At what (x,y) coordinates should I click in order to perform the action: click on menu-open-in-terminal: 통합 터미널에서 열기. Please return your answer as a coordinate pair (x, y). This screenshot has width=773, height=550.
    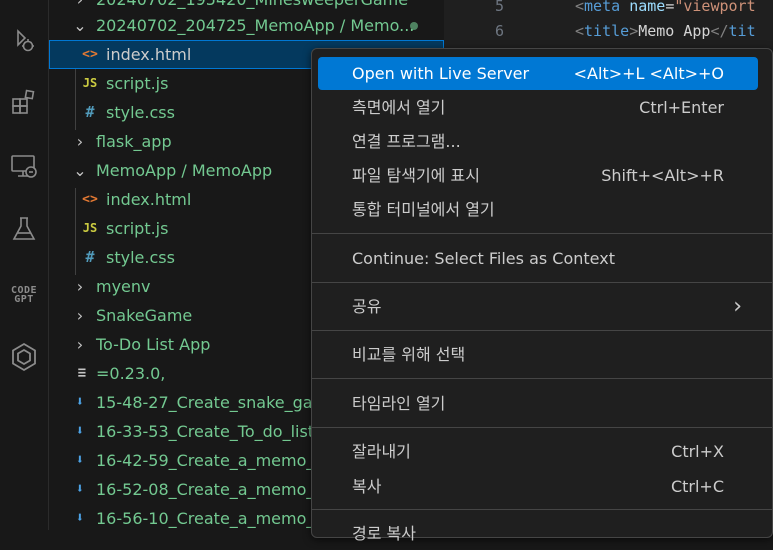
    Looking at the image, I should click on (538, 209).